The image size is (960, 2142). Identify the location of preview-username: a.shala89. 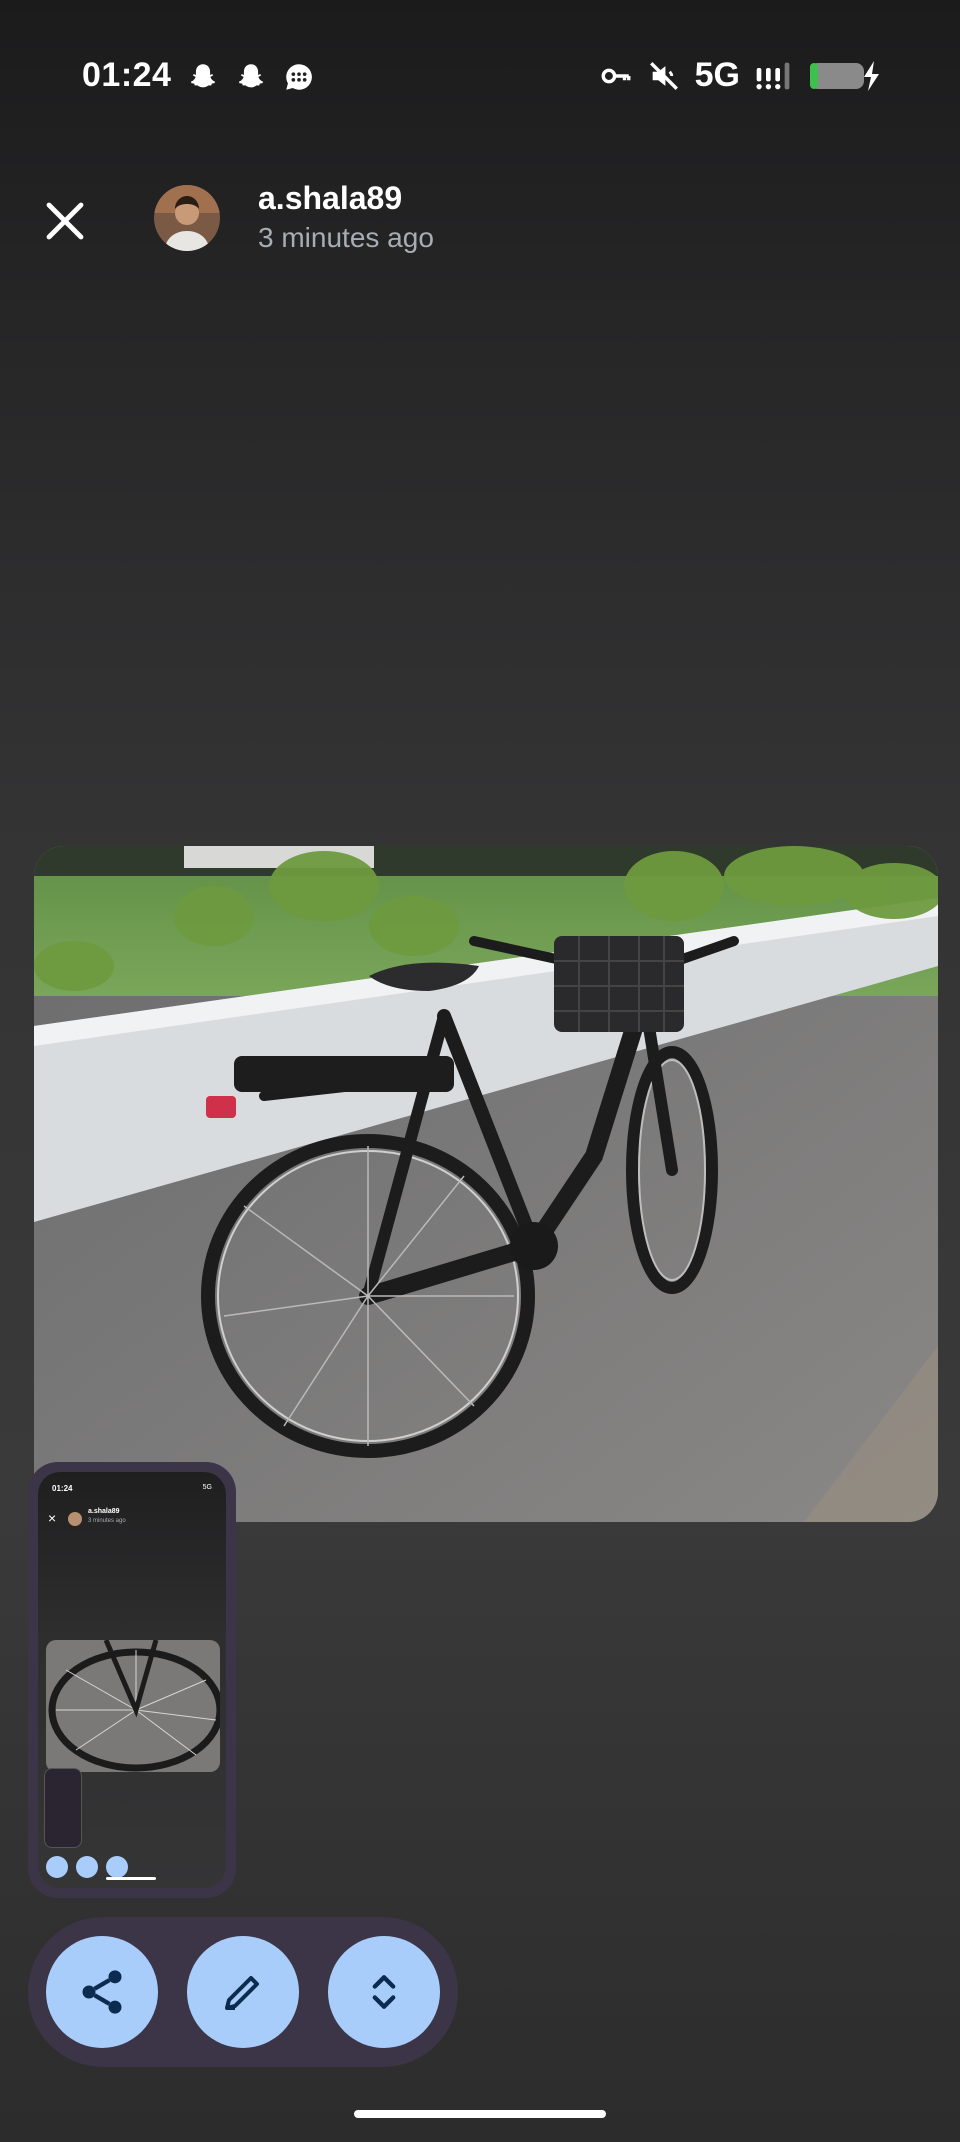
(104, 1511).